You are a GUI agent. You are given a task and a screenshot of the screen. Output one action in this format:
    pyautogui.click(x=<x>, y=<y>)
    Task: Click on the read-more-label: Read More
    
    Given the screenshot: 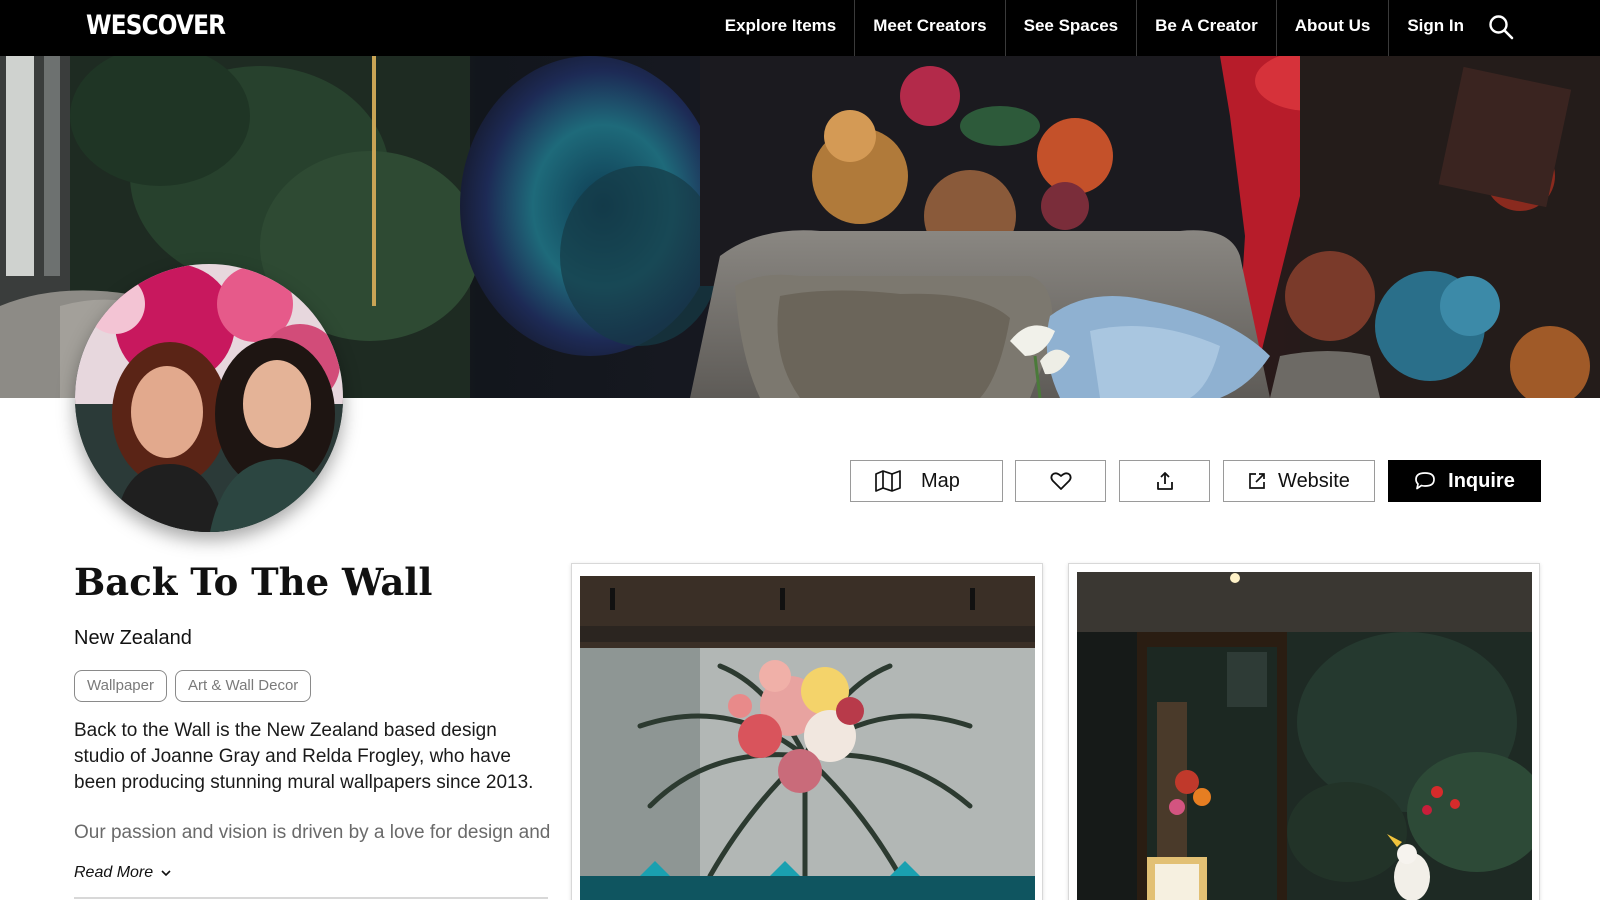 What is the action you would take?
    pyautogui.click(x=114, y=872)
    